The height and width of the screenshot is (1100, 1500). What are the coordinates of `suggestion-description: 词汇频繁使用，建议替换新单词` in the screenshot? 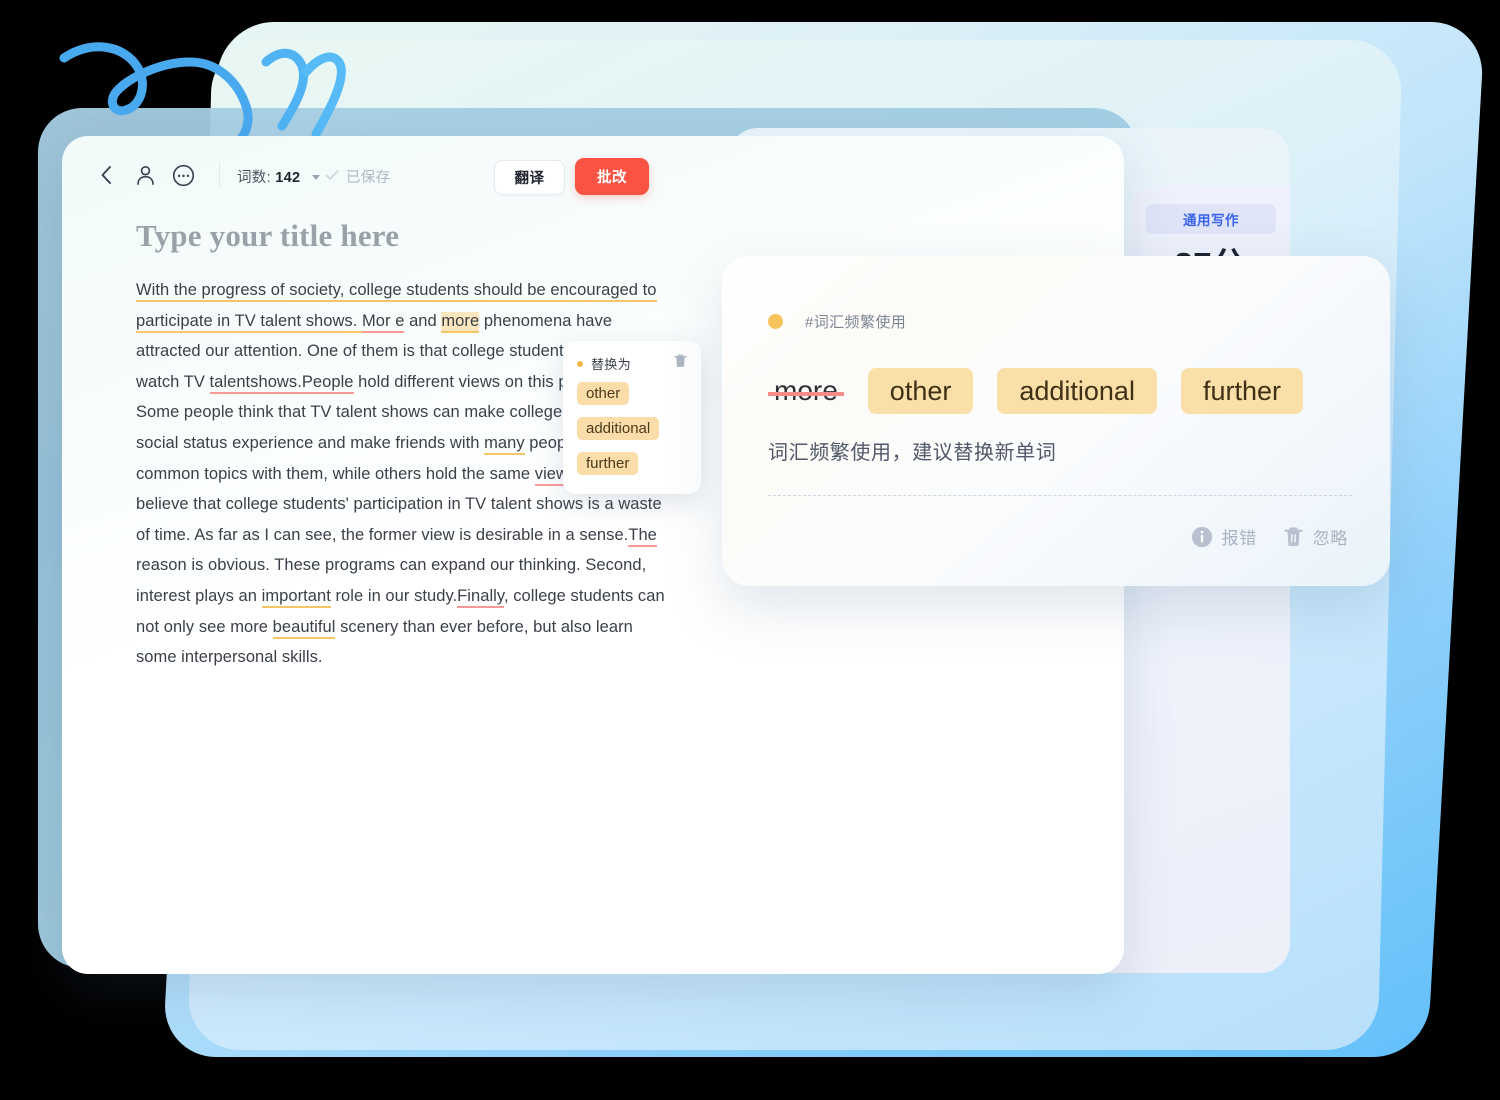 It's located at (912, 453).